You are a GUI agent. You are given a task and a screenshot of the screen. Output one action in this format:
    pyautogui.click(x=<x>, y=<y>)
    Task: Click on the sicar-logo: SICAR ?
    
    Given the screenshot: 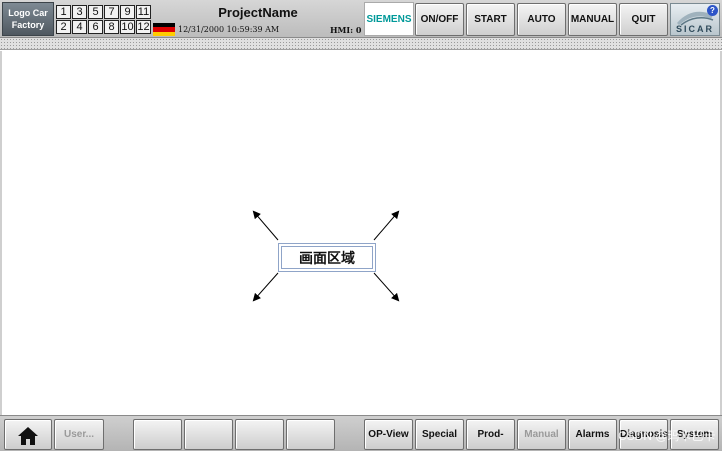 What is the action you would take?
    pyautogui.click(x=695, y=19)
    